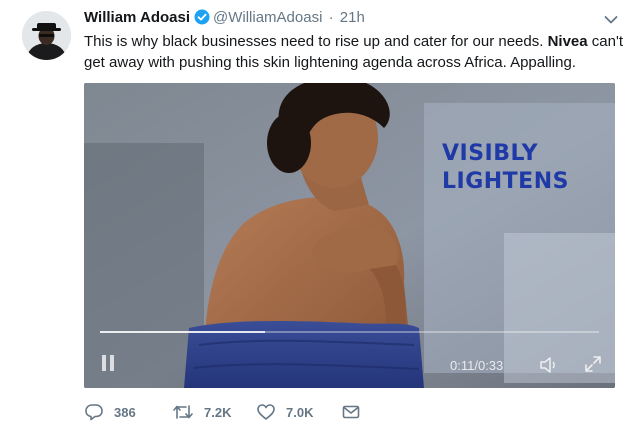 The image size is (634, 437). What do you see at coordinates (593, 364) in the screenshot?
I see `fullscreen-icon` at bounding box center [593, 364].